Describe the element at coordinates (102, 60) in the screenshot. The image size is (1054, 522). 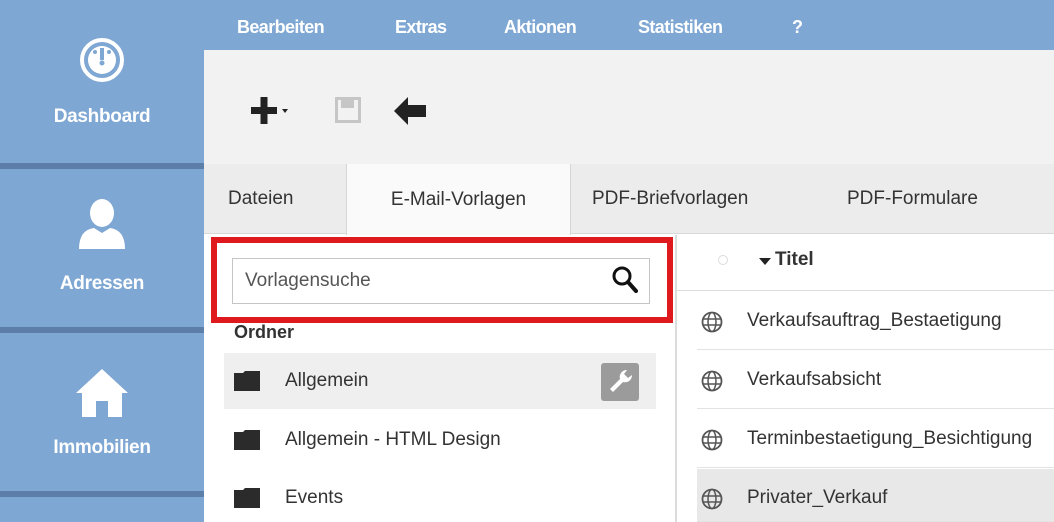
I see `dashboard-gauge-icon` at that location.